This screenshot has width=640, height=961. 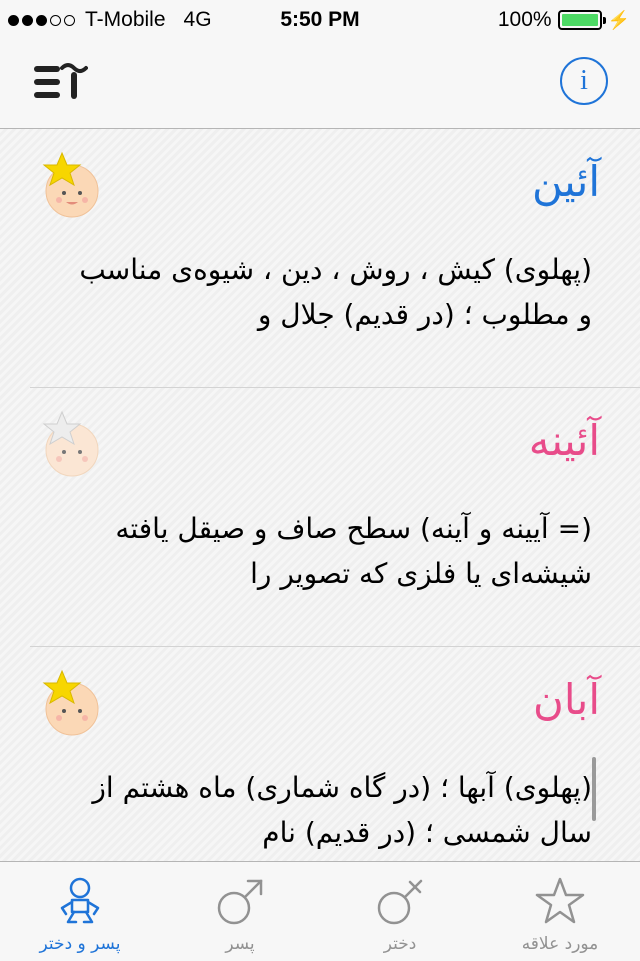 I want to click on tab-girls: دختر, so click(x=400, y=911).